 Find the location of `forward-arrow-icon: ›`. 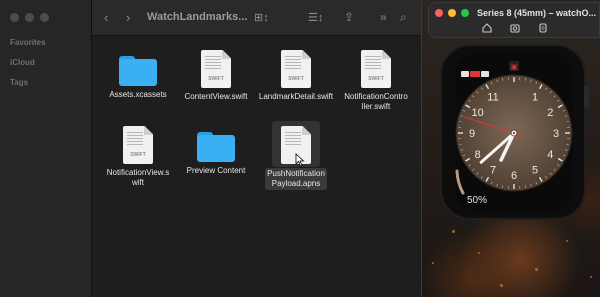

forward-arrow-icon: › is located at coordinates (128, 18).